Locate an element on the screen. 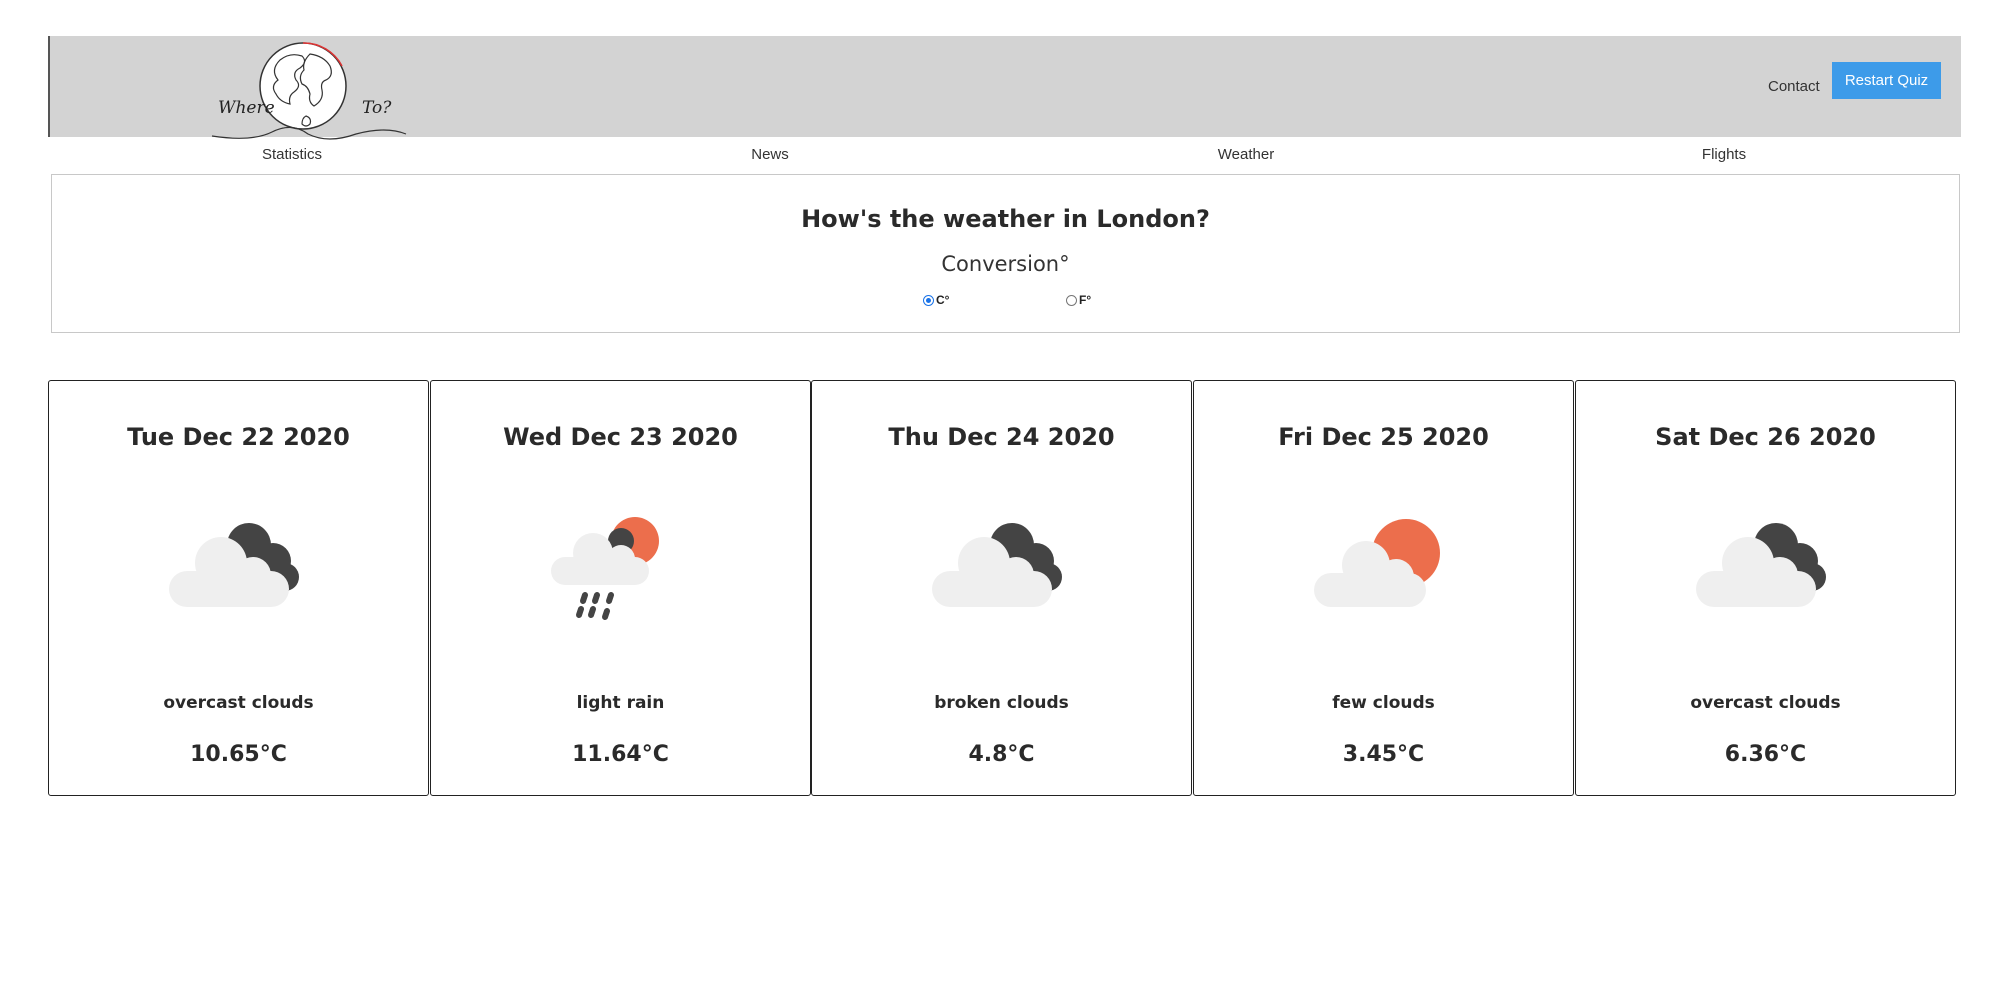 This screenshot has height=1000, width=2000. forecast-temperature: 6.36°C is located at coordinates (1765, 754).